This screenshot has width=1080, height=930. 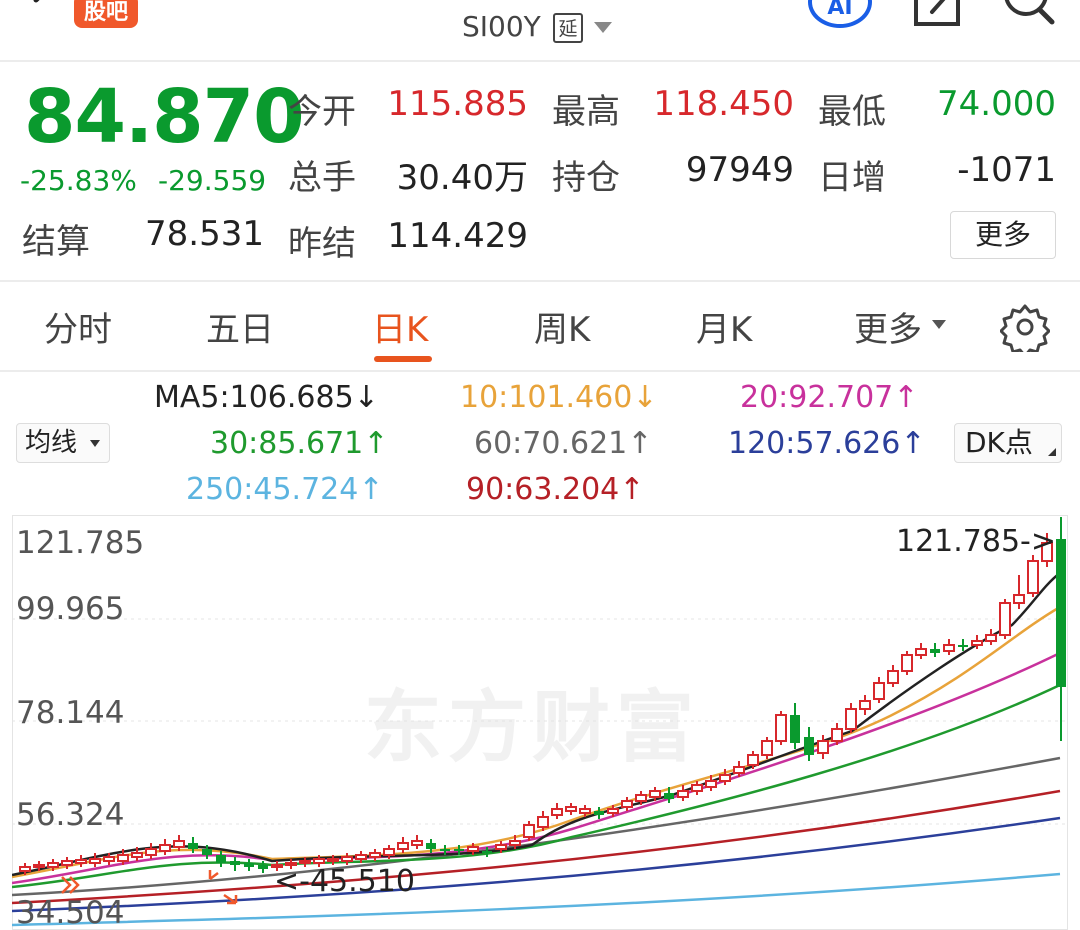 What do you see at coordinates (888, 326) in the screenshot?
I see `tab-more: 更多` at bounding box center [888, 326].